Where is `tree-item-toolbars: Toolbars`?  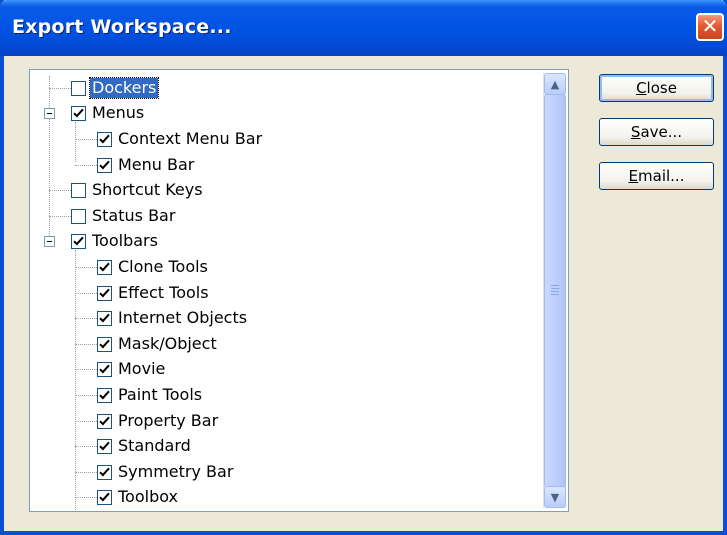
tree-item-toolbars: Toolbars is located at coordinates (115, 241).